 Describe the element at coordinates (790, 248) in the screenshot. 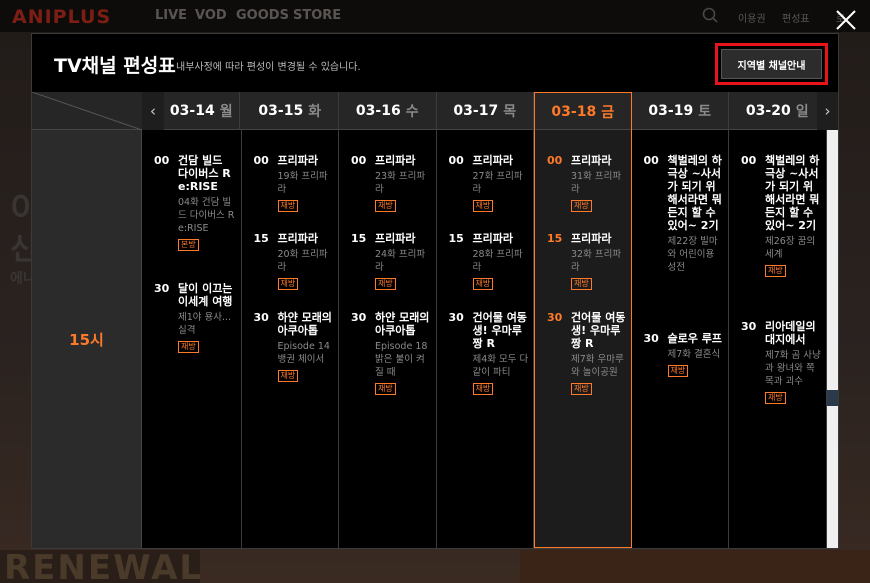

I see `program-episode: 제26장 꿈의 세계` at that location.